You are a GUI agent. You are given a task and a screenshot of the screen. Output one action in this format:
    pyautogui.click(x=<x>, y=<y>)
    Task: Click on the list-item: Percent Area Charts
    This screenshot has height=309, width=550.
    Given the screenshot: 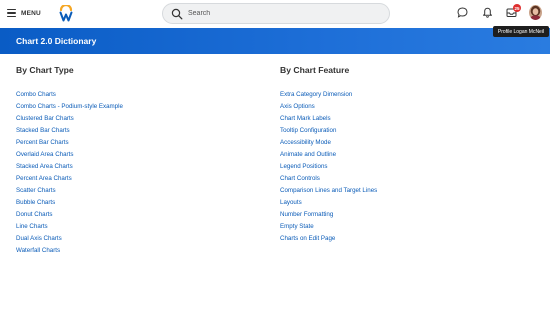 What is the action you would take?
    pyautogui.click(x=69, y=174)
    